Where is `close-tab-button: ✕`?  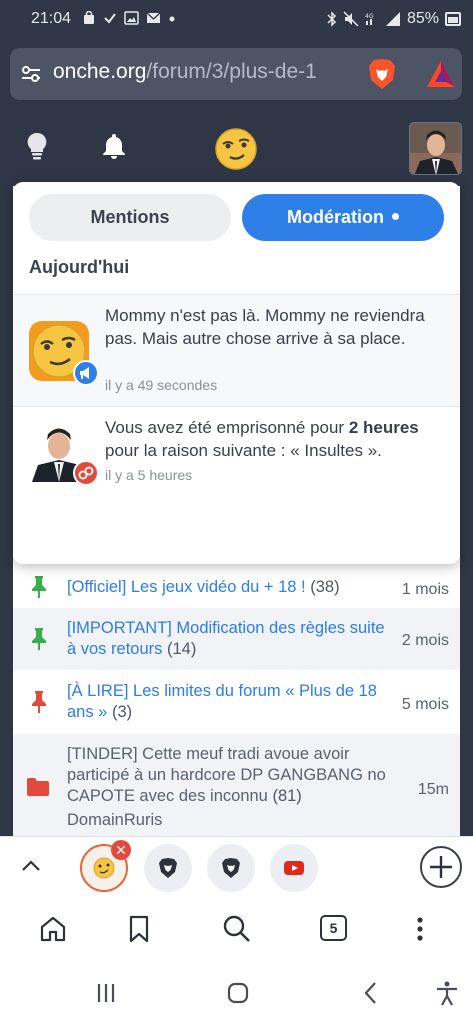
close-tab-button: ✕ is located at coordinates (121, 850).